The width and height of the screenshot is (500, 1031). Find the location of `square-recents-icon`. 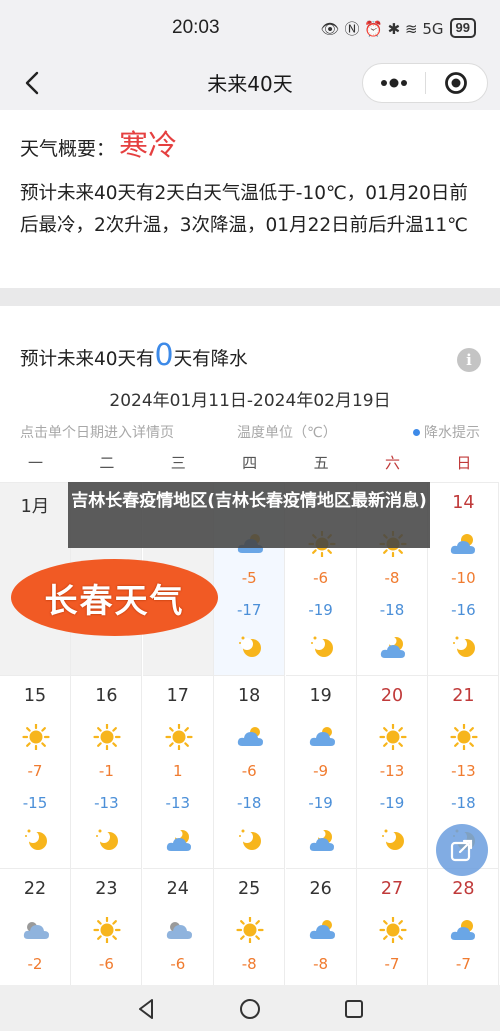

square-recents-icon is located at coordinates (354, 1009).